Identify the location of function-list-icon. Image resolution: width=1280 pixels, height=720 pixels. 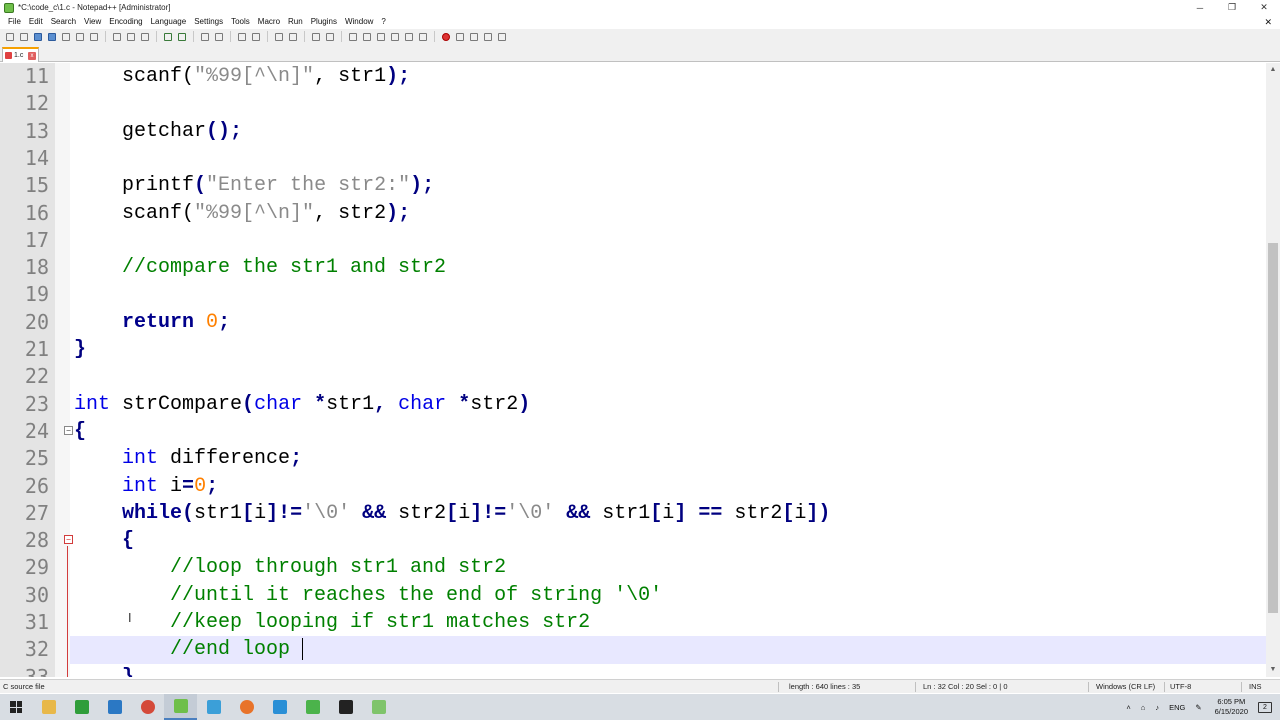
(395, 37).